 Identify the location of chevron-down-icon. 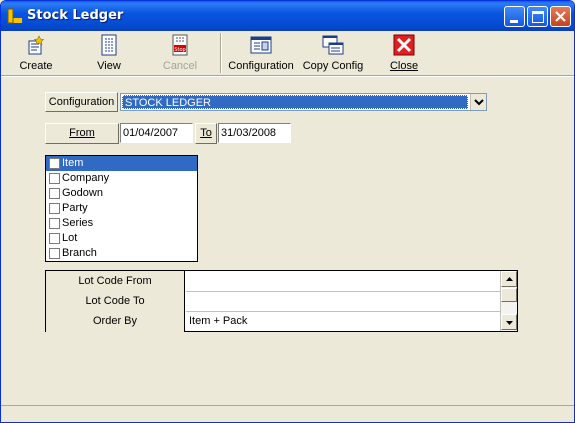
(479, 102).